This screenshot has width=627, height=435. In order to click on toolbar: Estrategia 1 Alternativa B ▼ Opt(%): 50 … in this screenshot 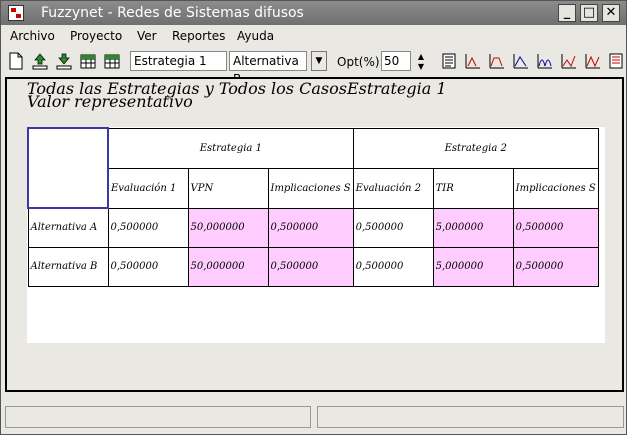, I will do `click(313, 66)`.